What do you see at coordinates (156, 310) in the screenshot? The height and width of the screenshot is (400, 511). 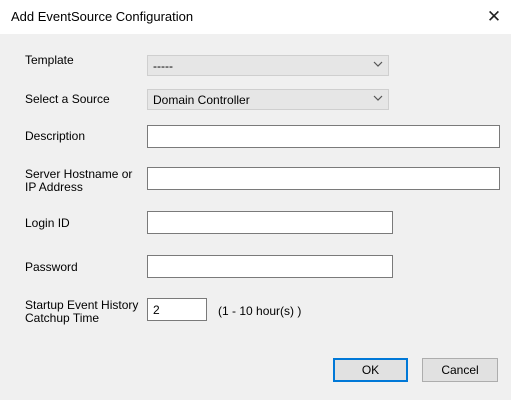 I see `catchup-time-value: 2` at bounding box center [156, 310].